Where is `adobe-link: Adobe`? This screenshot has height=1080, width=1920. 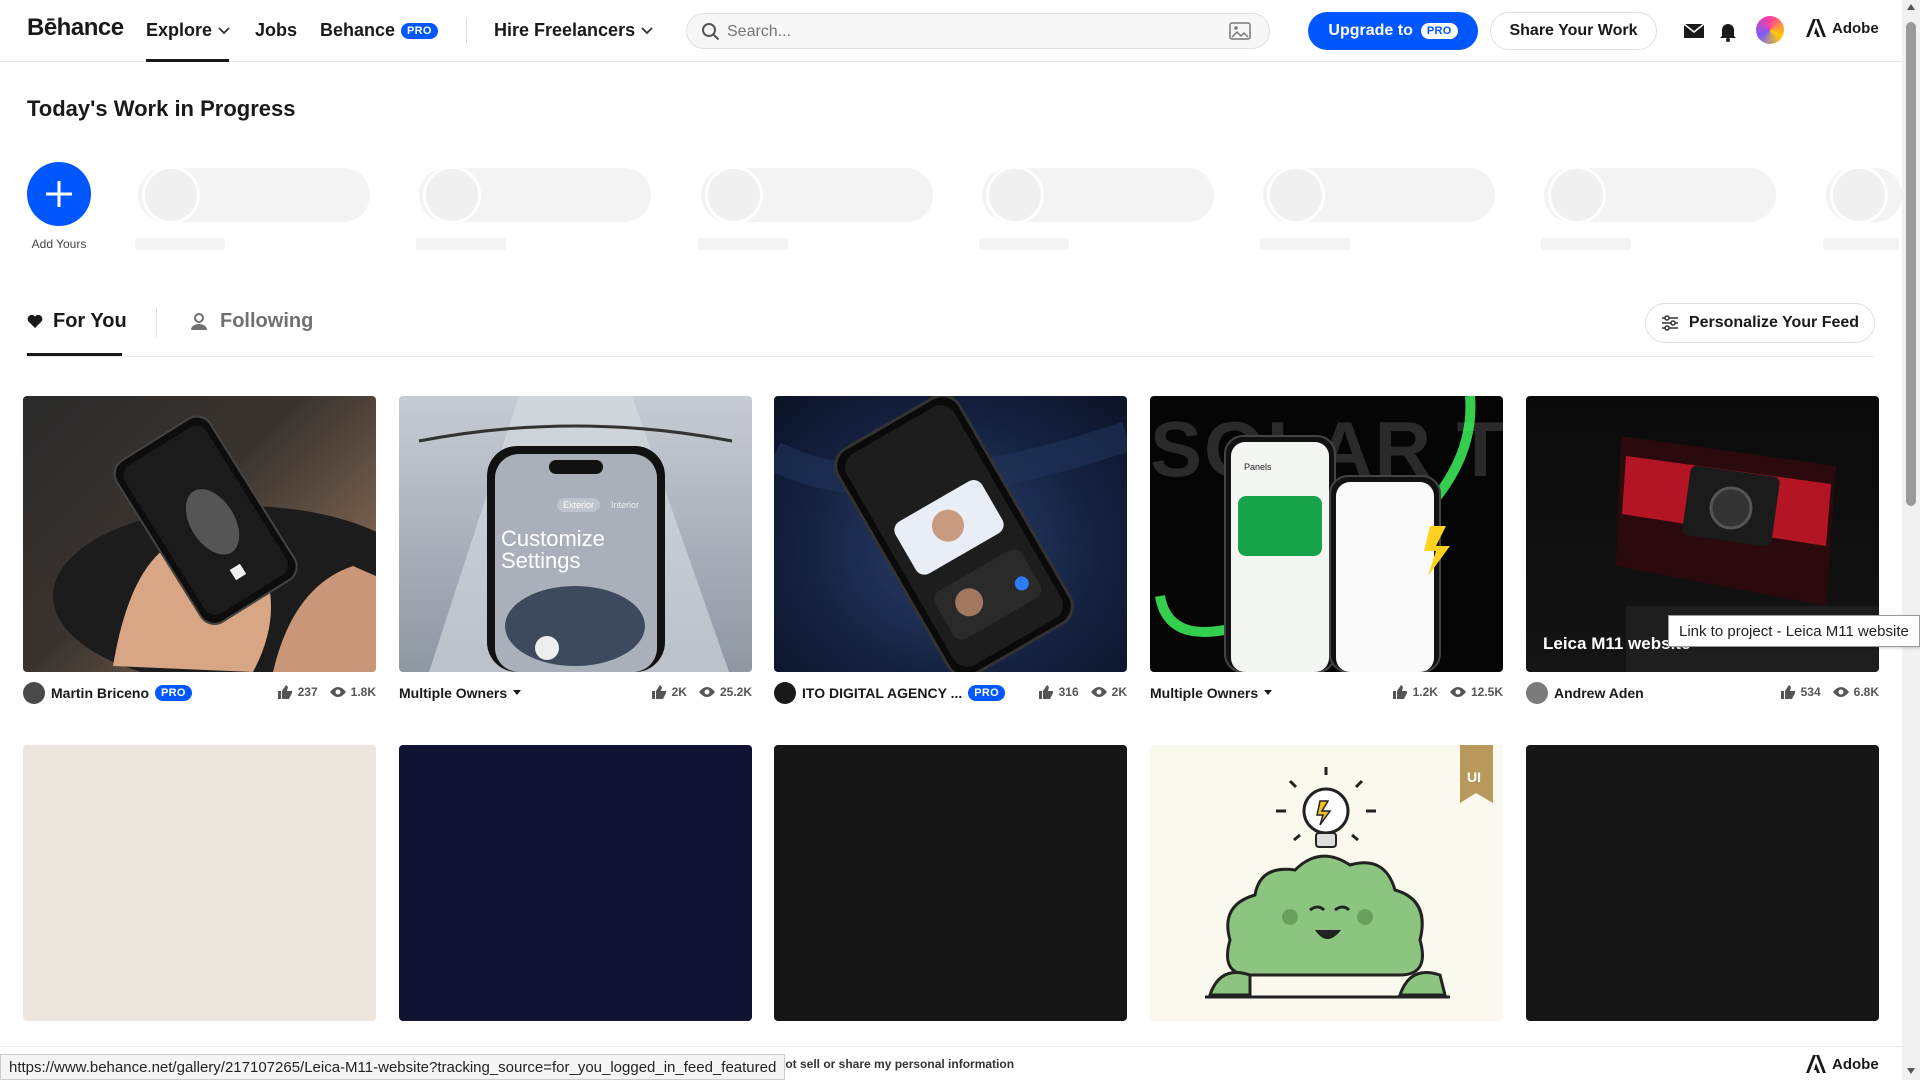
adobe-link: Adobe is located at coordinates (1842, 28).